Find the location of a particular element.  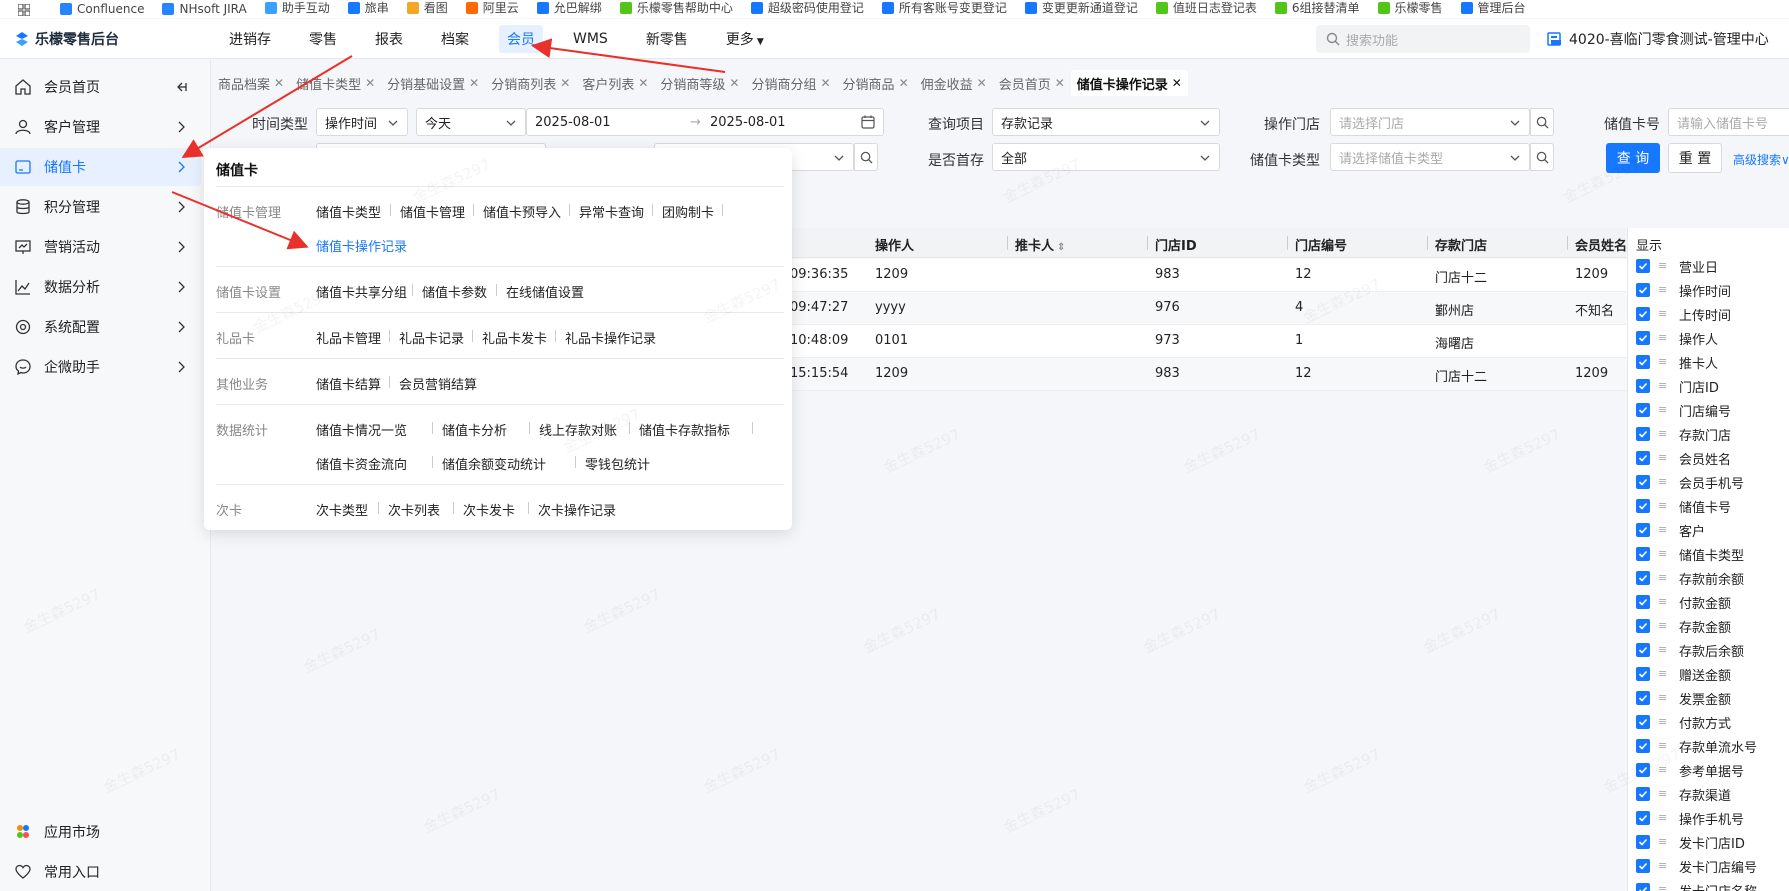

bookmark-item: 变更更新通道登记 is located at coordinates (1081, 8).